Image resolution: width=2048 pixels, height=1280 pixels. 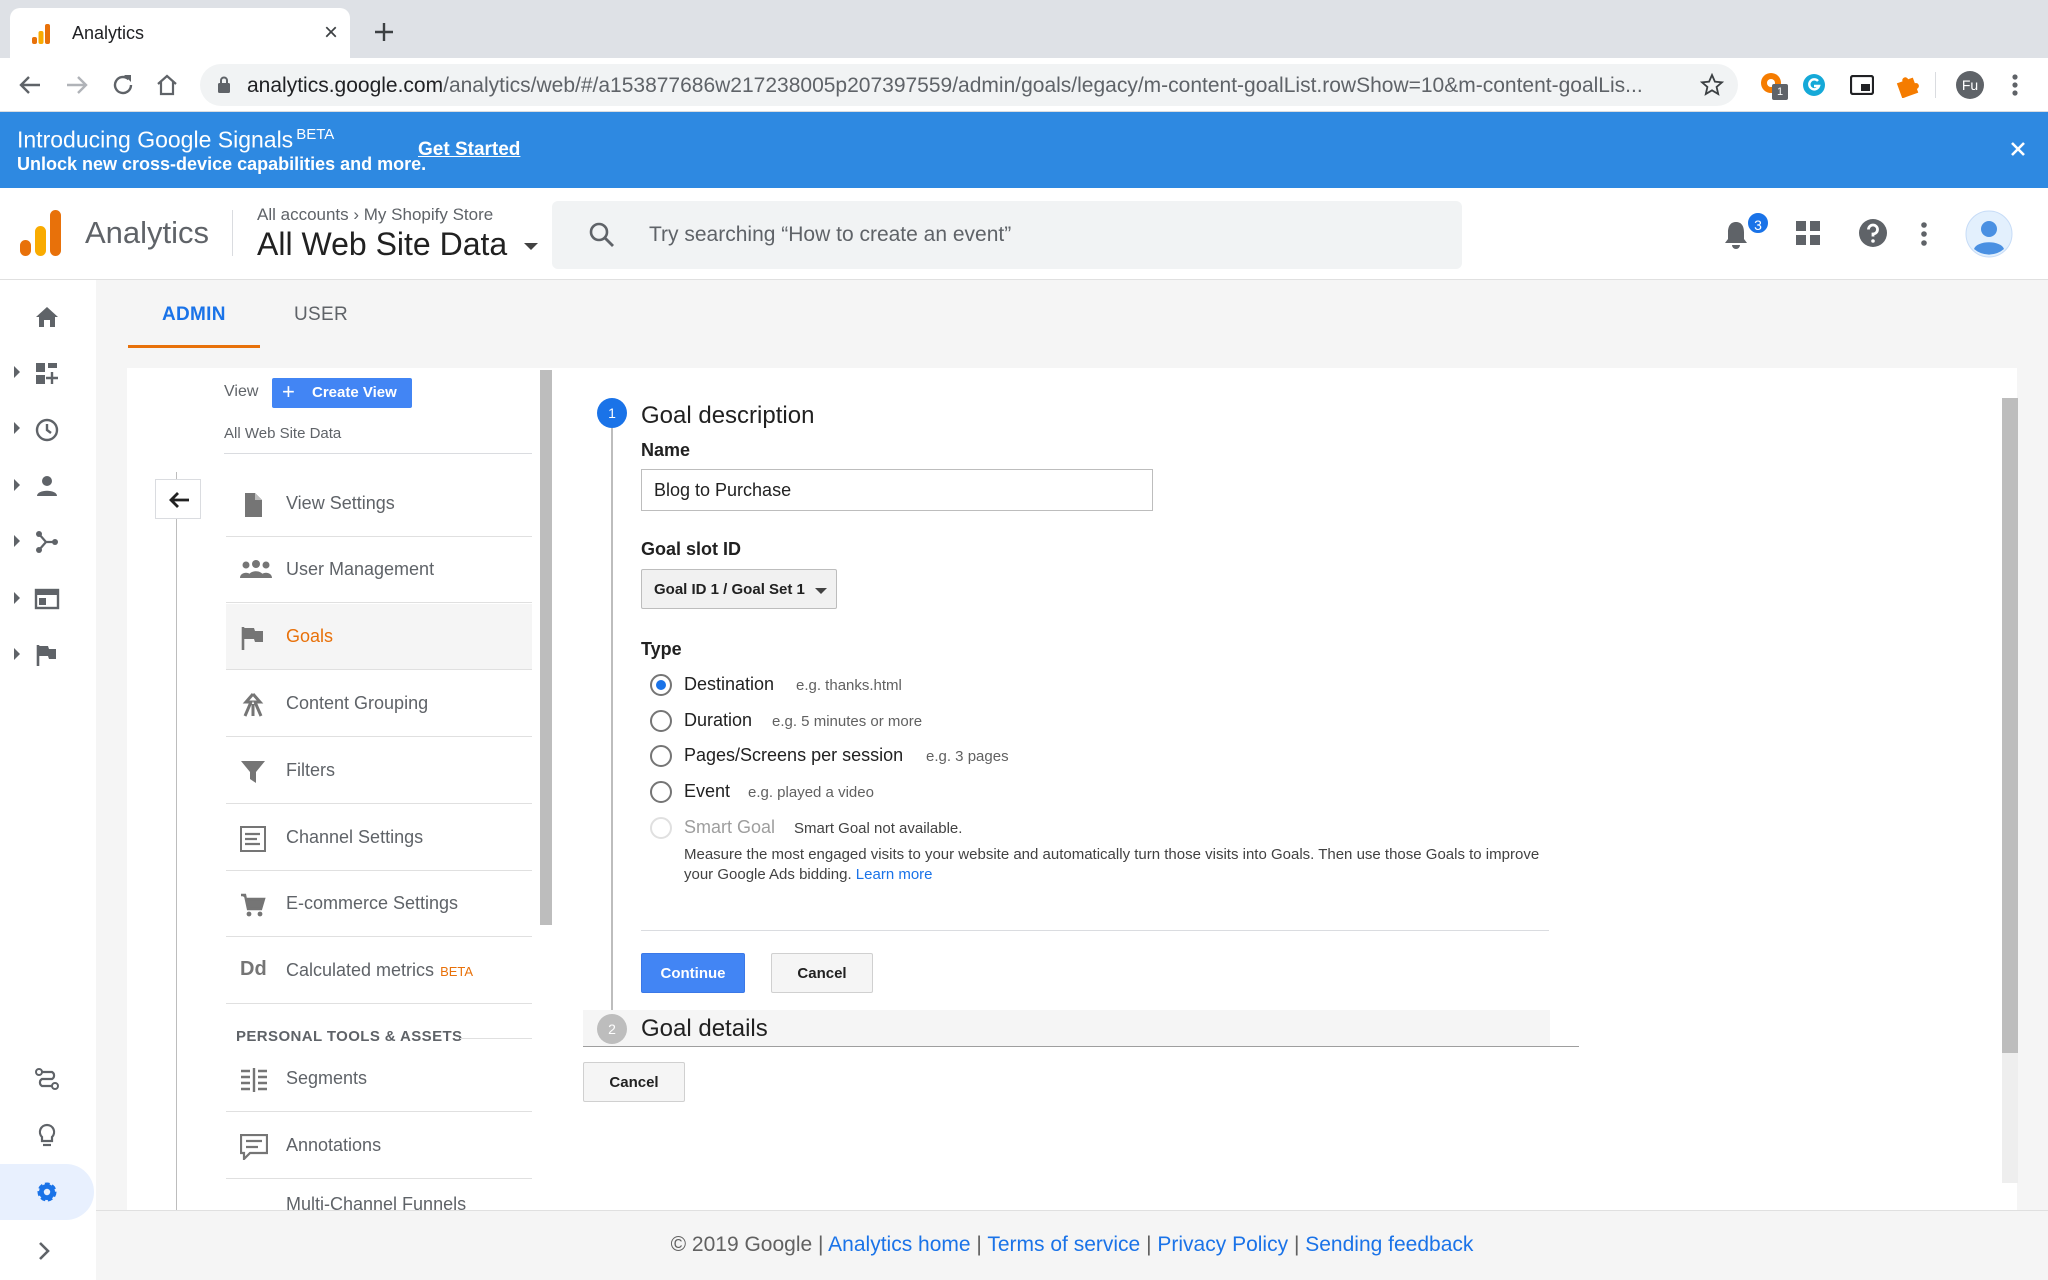 I want to click on extension-grammarly-icon, so click(x=1814, y=85).